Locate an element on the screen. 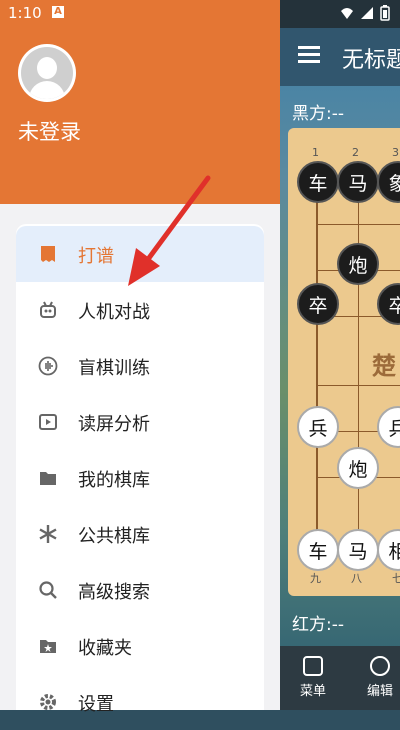 This screenshot has width=400, height=730. audio-wave-icon is located at coordinates (48, 366).